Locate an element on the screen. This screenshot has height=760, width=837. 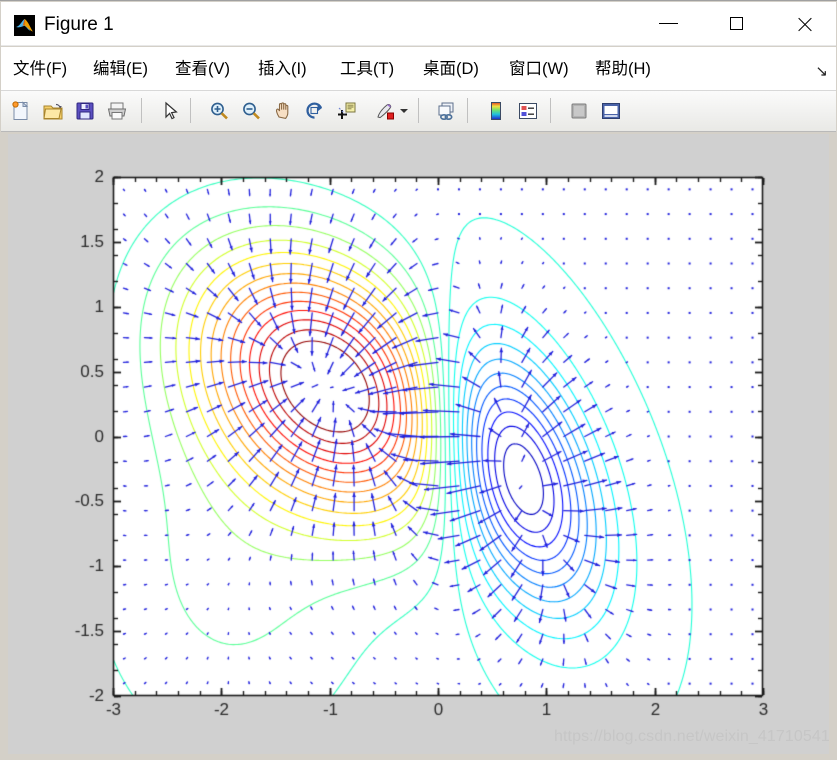
maximize-button is located at coordinates (737, 24).